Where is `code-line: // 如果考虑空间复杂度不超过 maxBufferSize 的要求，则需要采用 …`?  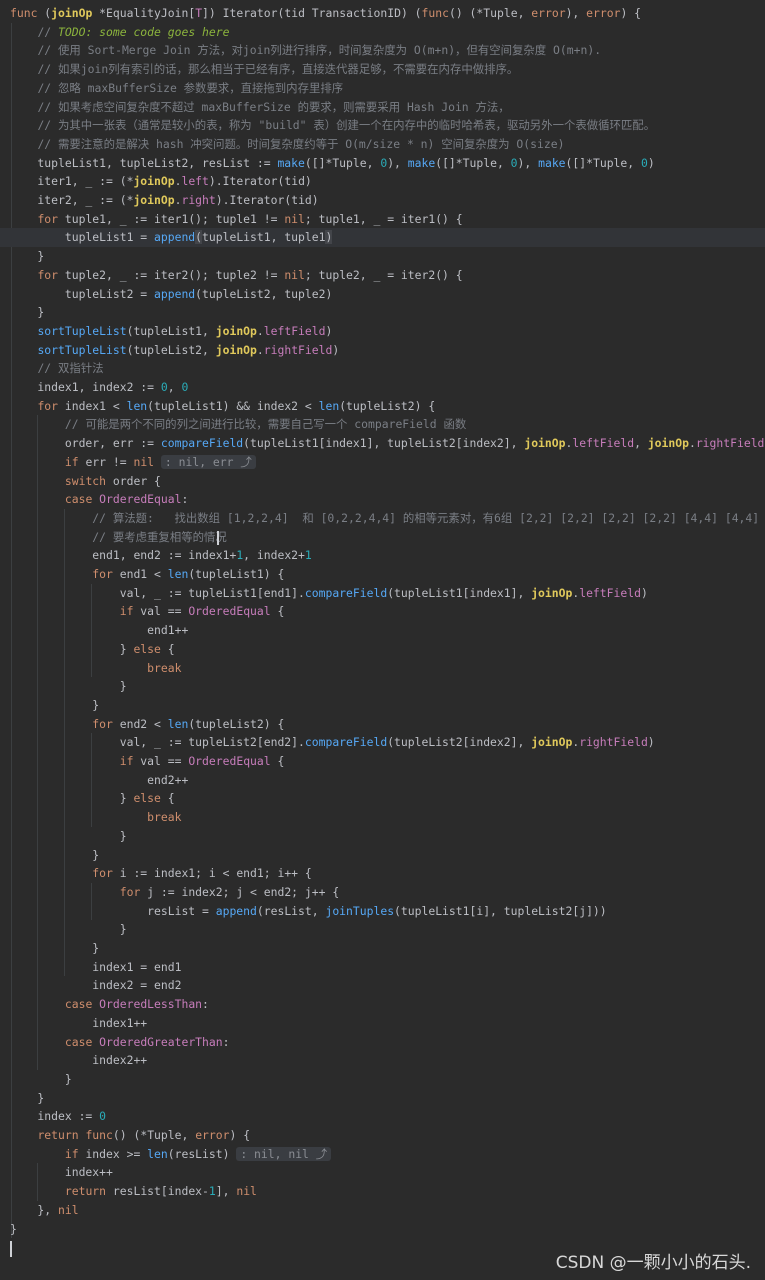
code-line: // 如果考虑空间复杂度不超过 maxBufferSize 的要求，则需要采用 … is located at coordinates (382, 107).